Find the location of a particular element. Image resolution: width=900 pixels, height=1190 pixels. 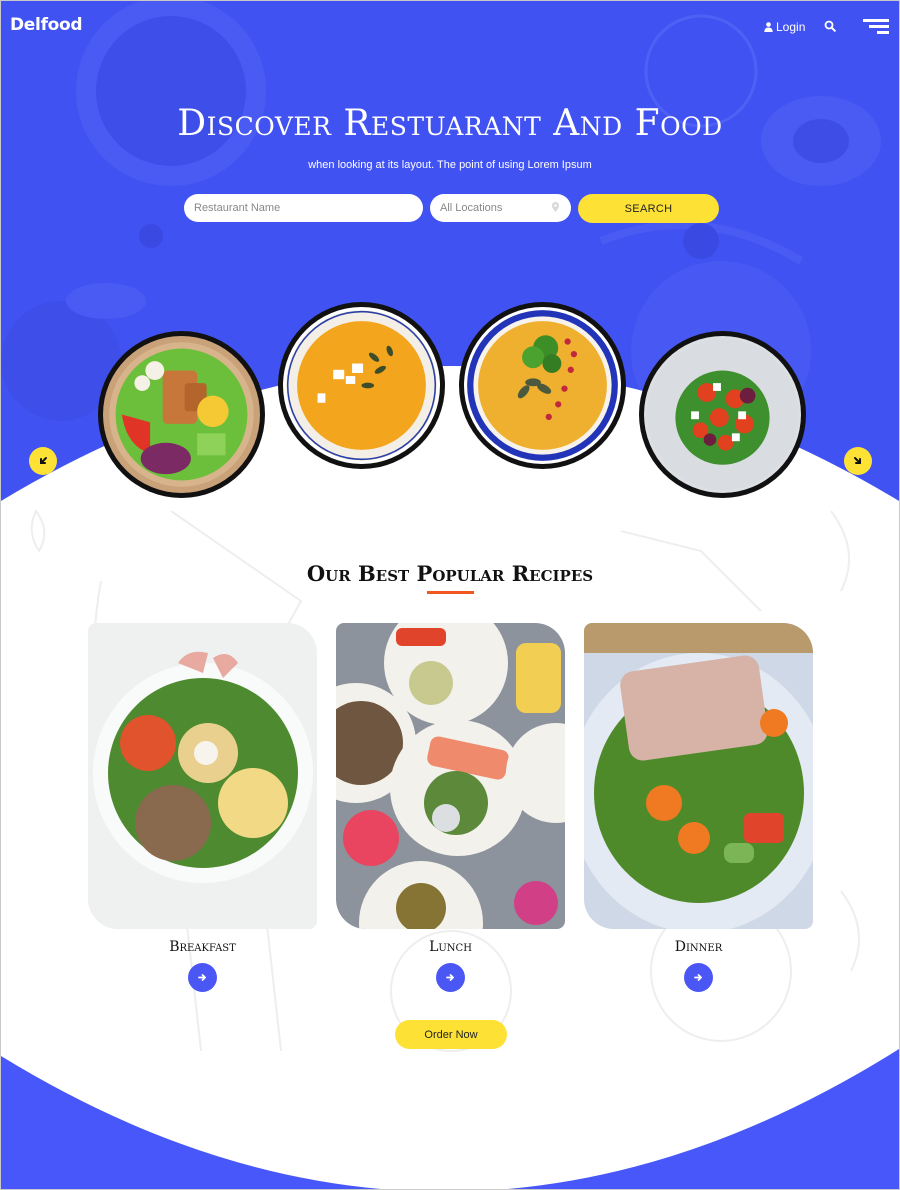

carousel-next-button is located at coordinates (858, 461).